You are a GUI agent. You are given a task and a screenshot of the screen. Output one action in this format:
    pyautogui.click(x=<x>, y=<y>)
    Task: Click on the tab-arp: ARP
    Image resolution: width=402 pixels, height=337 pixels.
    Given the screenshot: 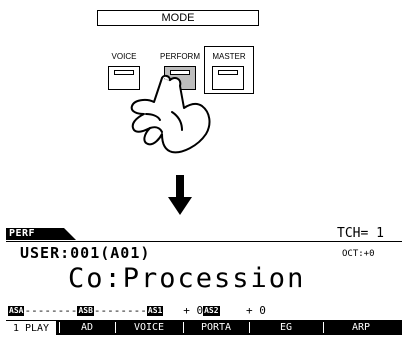 What is the action you would take?
    pyautogui.click(x=361, y=327)
    